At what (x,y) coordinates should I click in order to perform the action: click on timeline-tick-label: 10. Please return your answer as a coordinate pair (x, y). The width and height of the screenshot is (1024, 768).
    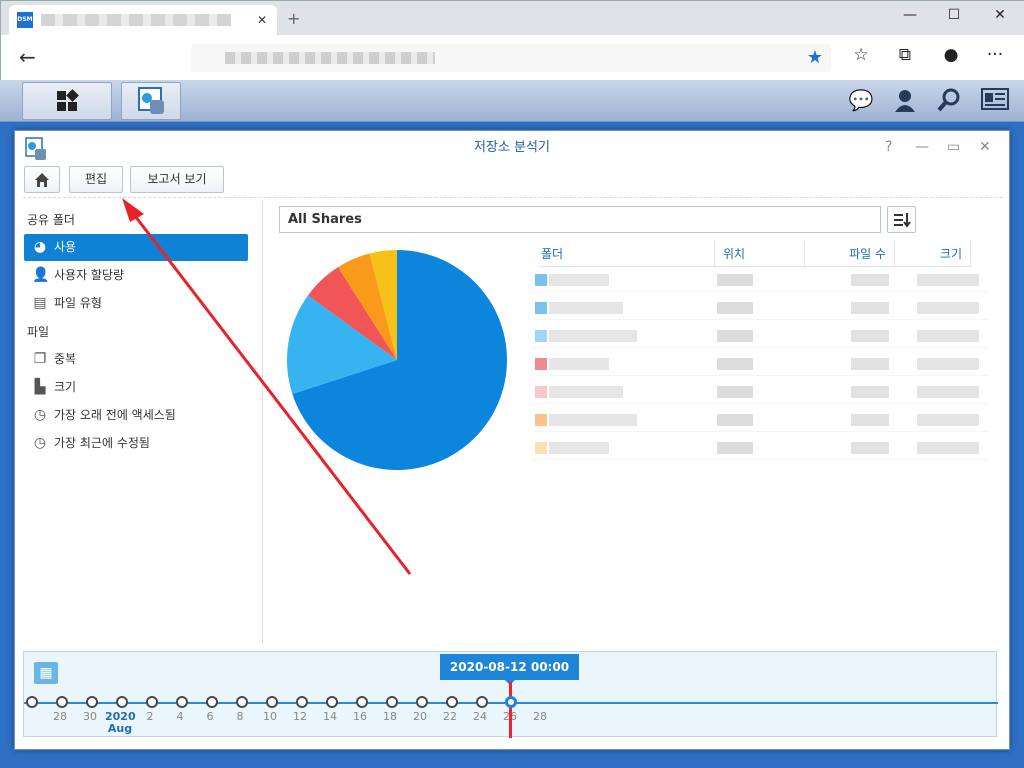
    Looking at the image, I should click on (270, 716).